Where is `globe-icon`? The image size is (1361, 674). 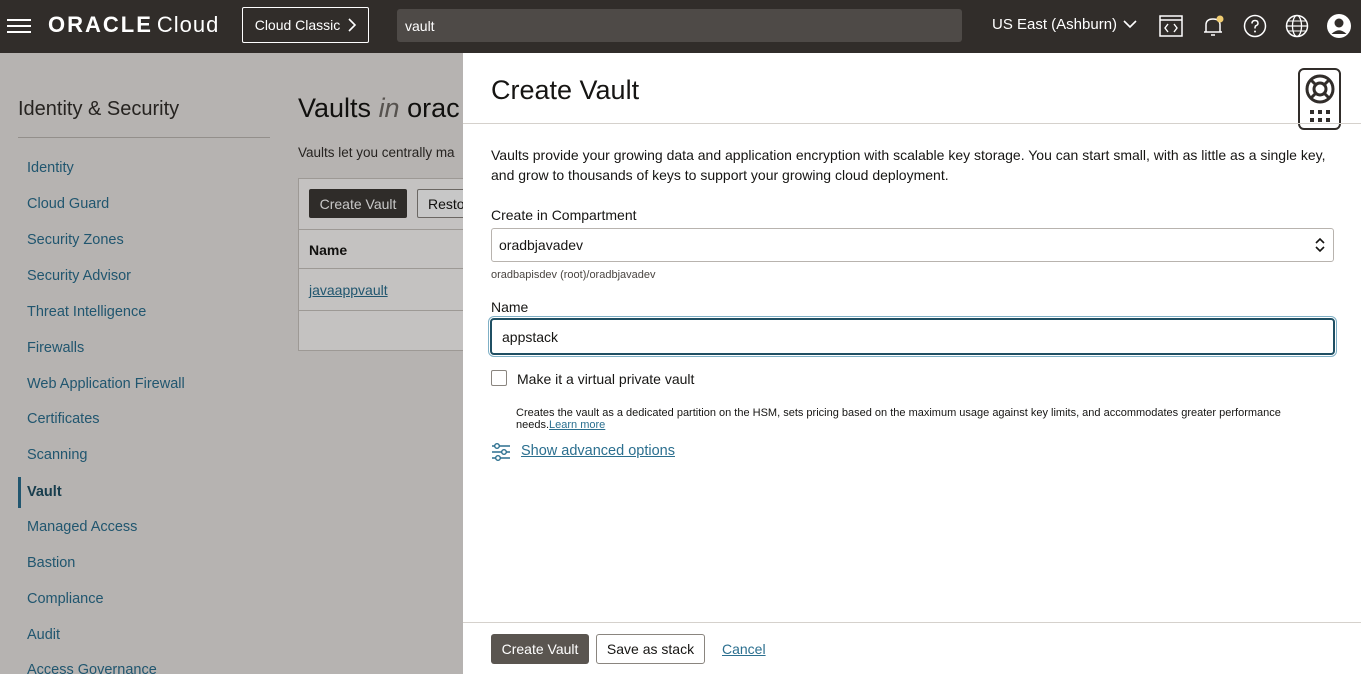
globe-icon is located at coordinates (1297, 26).